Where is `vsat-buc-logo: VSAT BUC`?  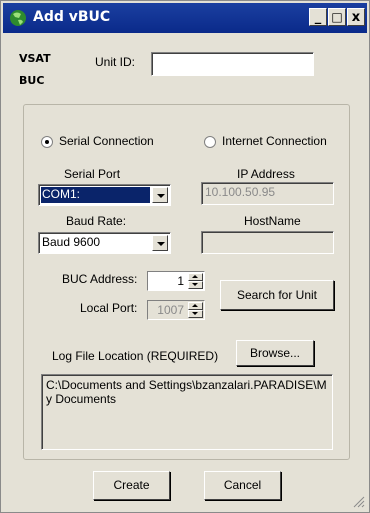 vsat-buc-logo: VSAT BUC is located at coordinates (35, 70).